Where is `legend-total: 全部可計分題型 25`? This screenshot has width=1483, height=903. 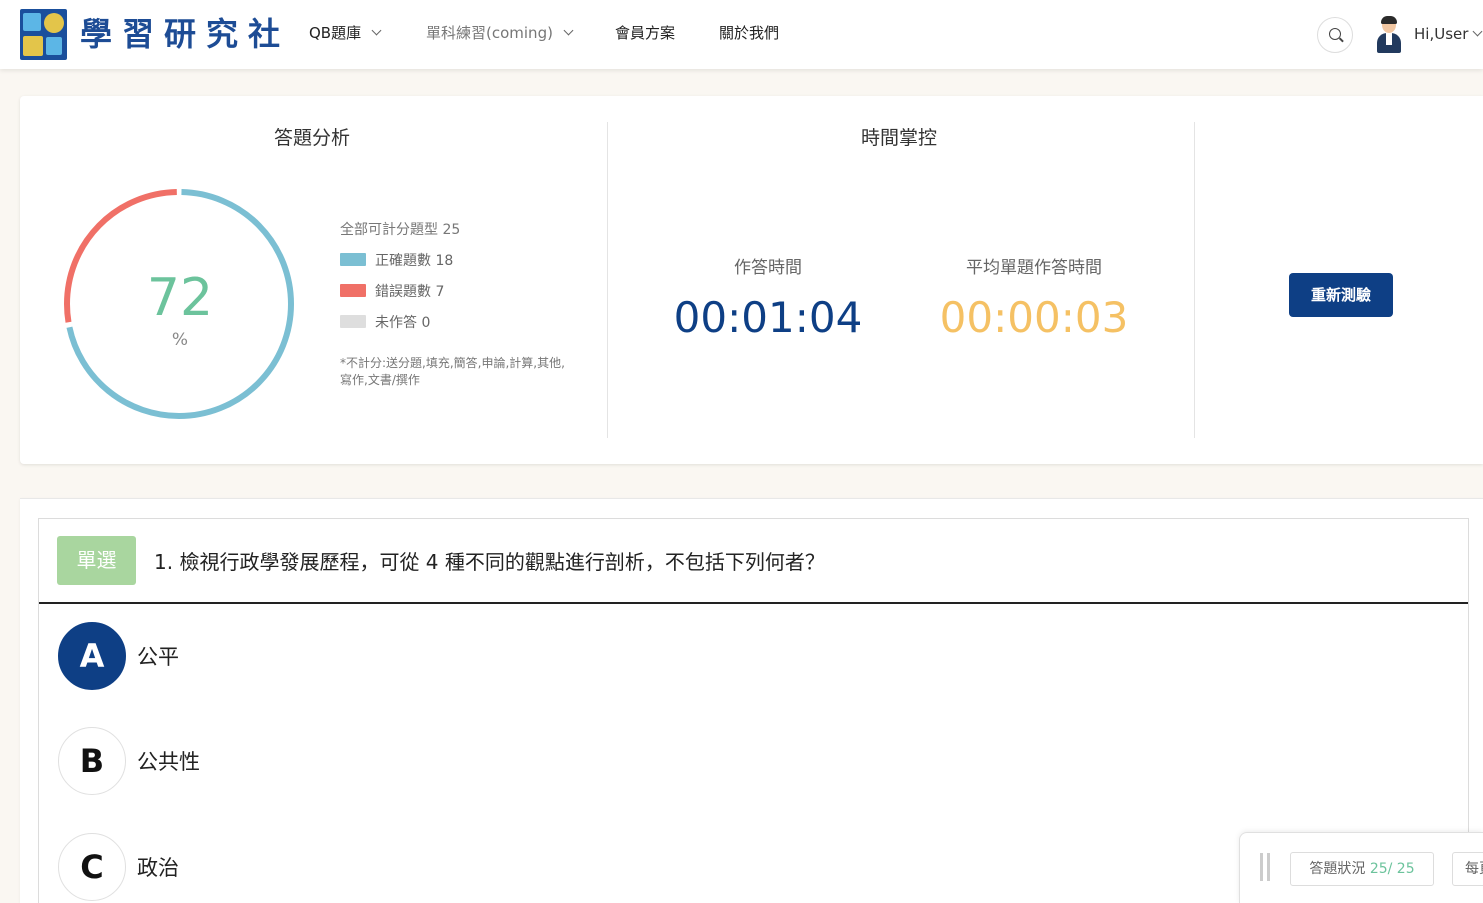
legend-total: 全部可計分題型 25 is located at coordinates (400, 230).